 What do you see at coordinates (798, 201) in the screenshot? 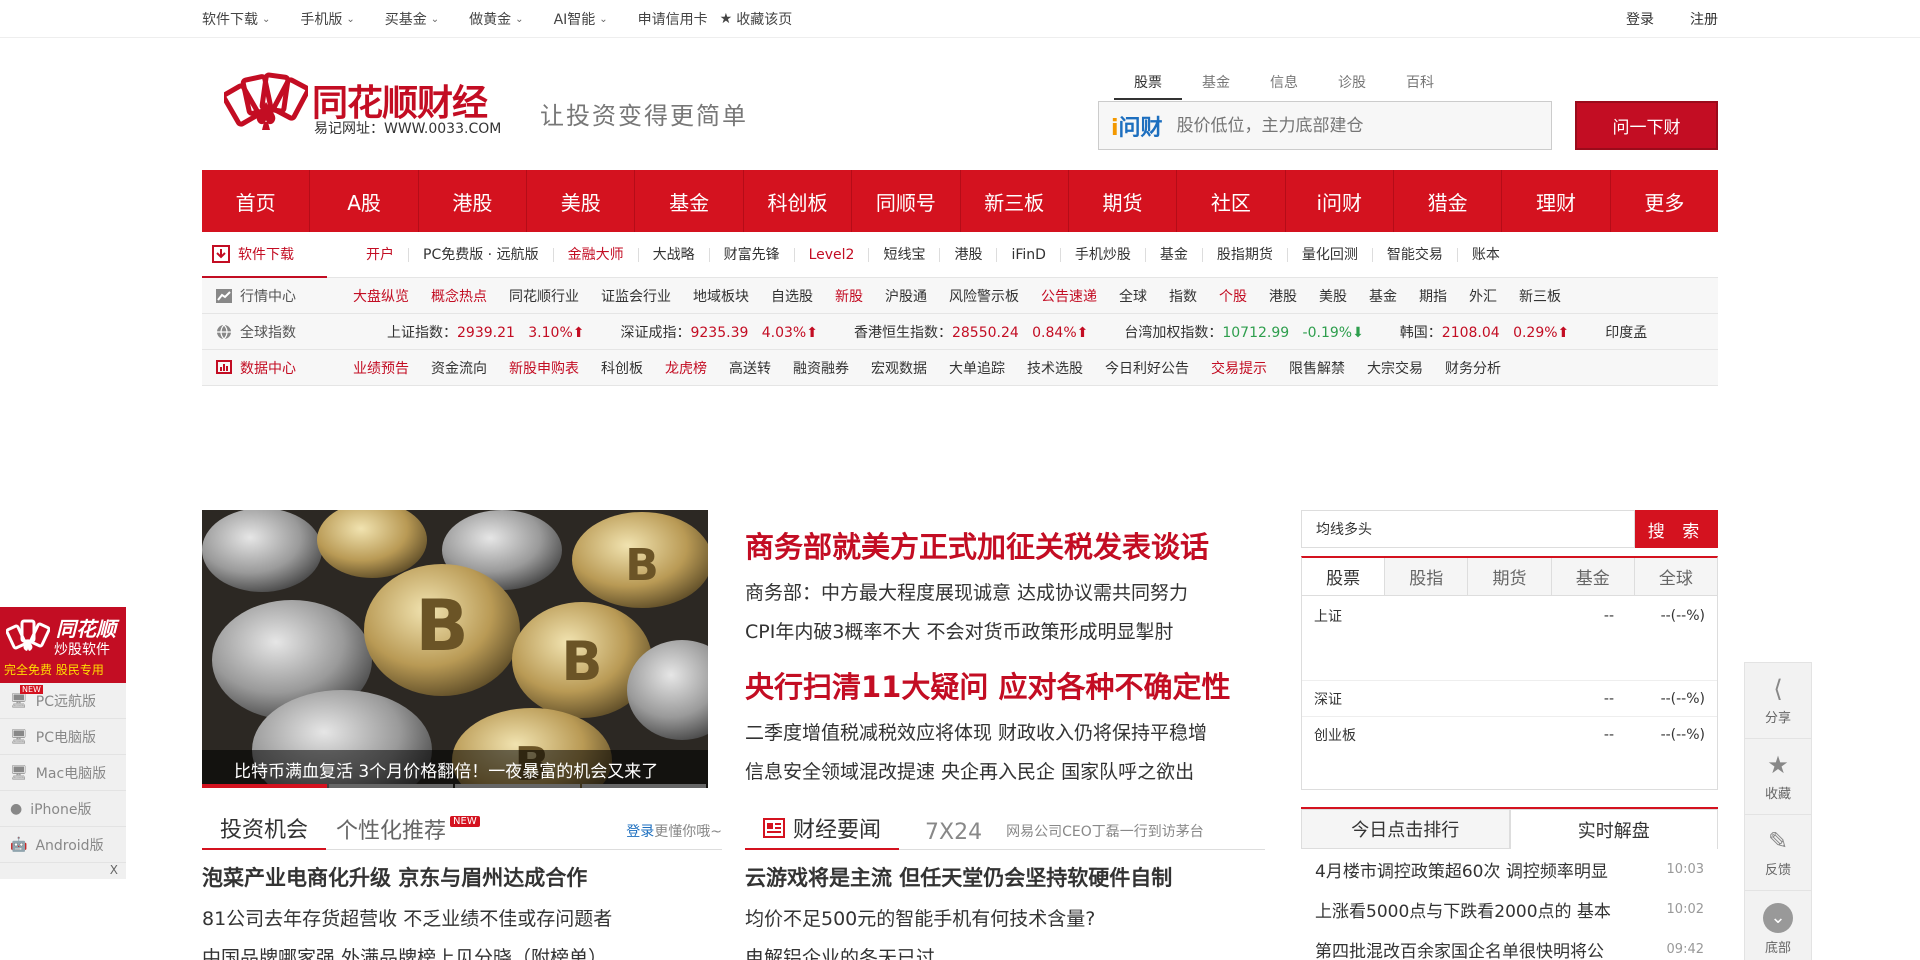
I see `nav-item: 科创板` at bounding box center [798, 201].